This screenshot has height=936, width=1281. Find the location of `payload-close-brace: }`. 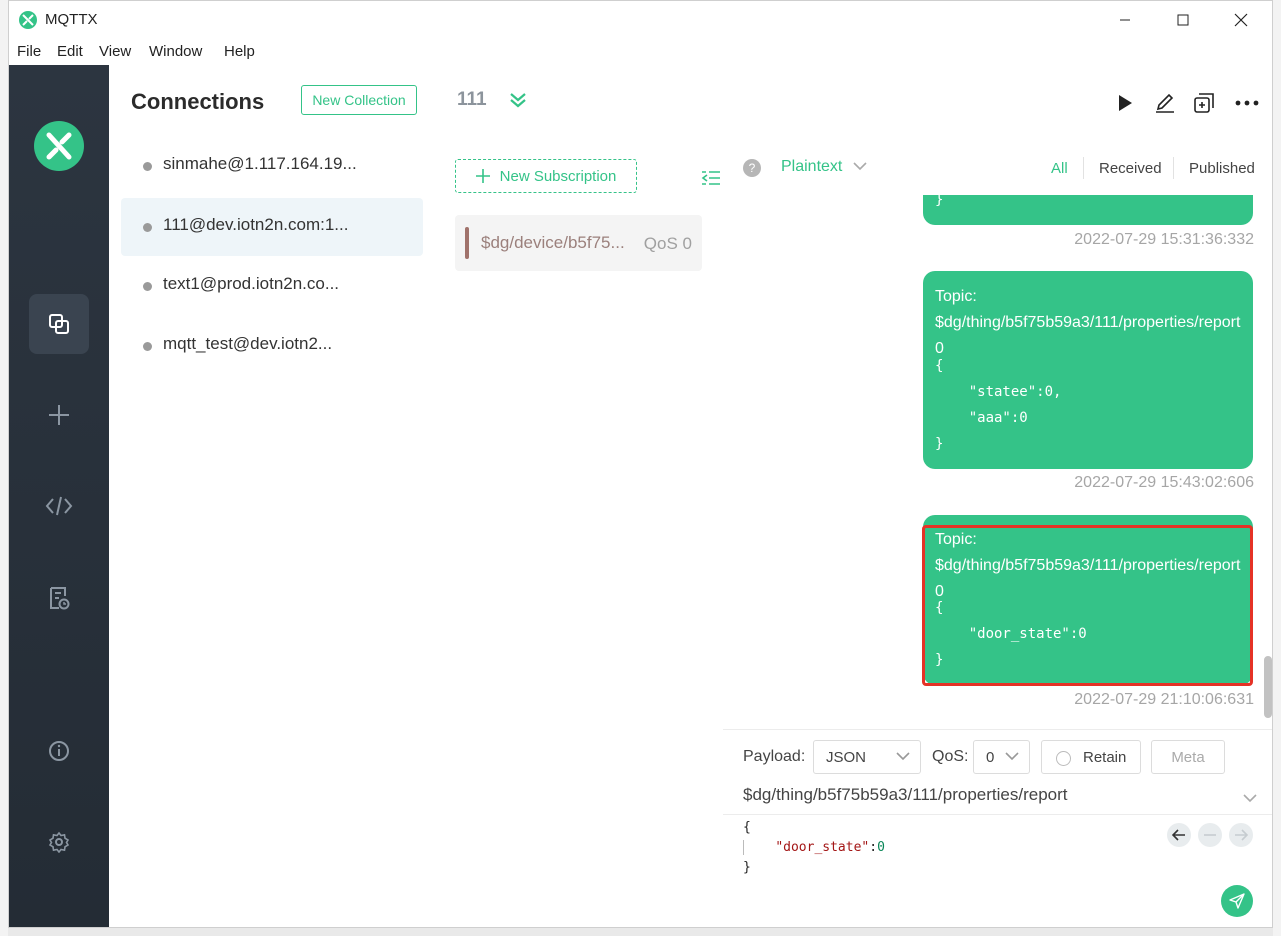

payload-close-brace: } is located at coordinates (747, 867).